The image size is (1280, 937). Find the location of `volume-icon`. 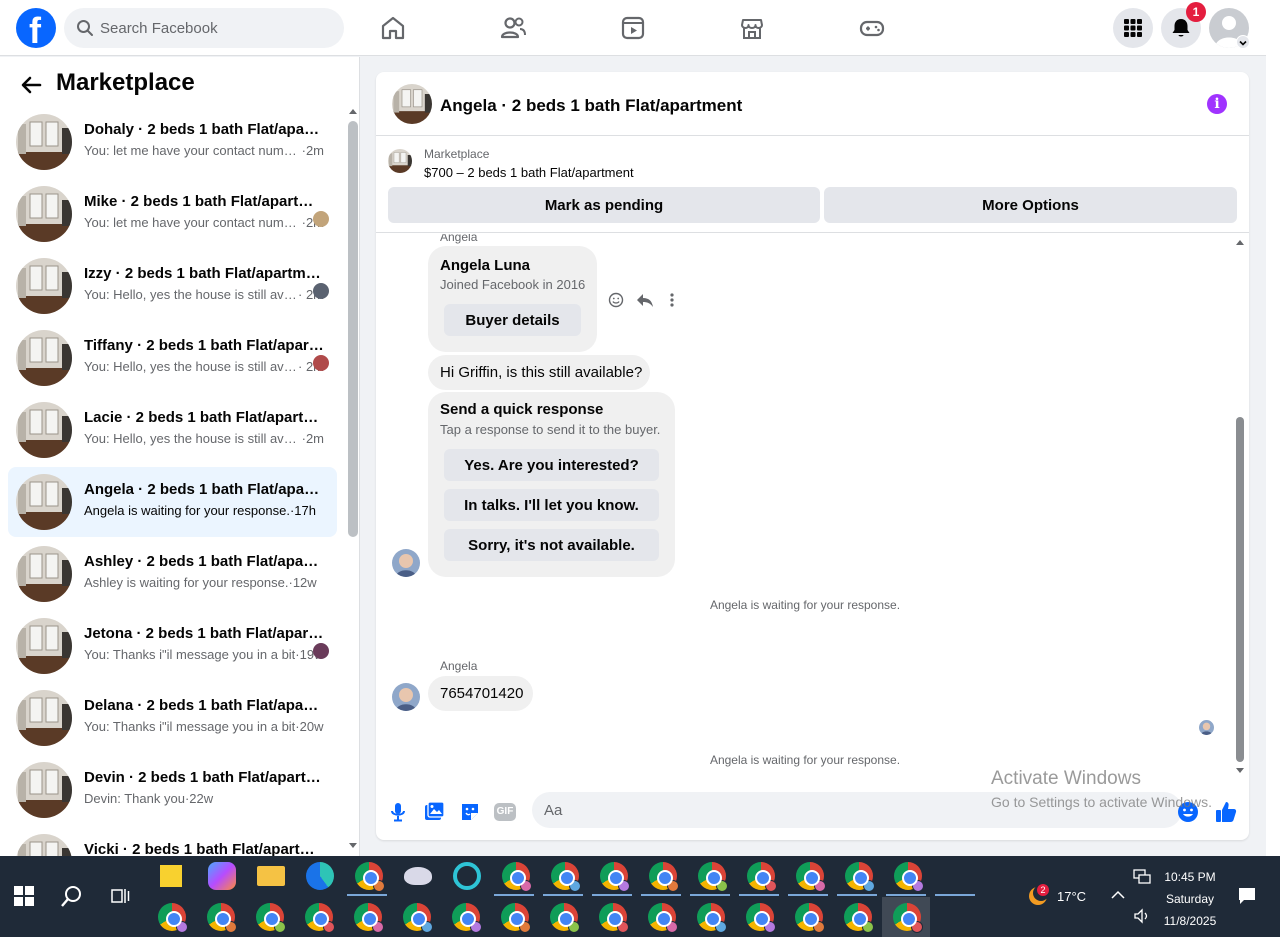

volume-icon is located at coordinates (1142, 916).